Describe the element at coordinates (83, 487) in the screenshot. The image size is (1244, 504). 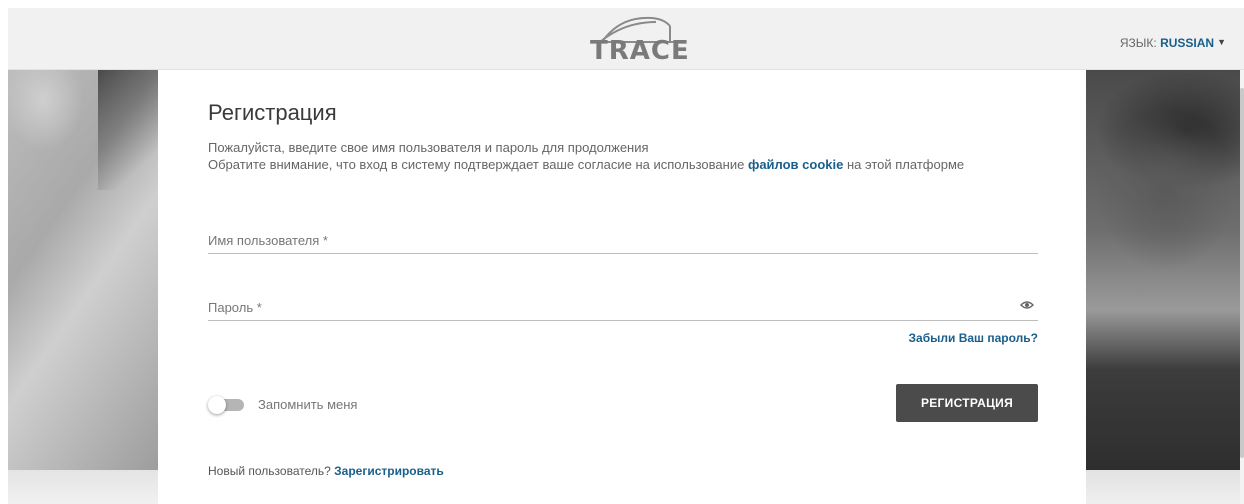
I see `background-photo-left-lower` at that location.